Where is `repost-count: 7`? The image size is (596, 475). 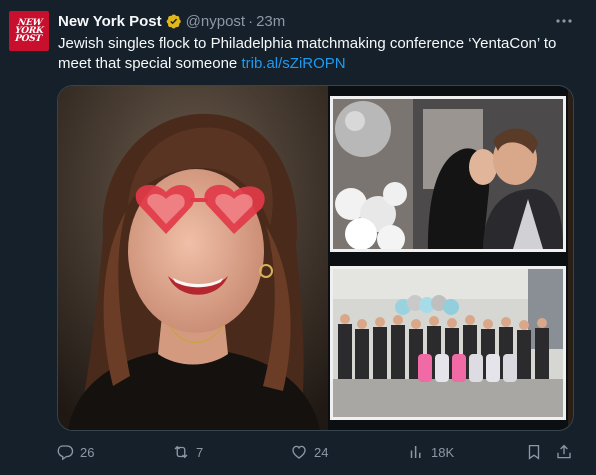
repost-count: 7 is located at coordinates (200, 452).